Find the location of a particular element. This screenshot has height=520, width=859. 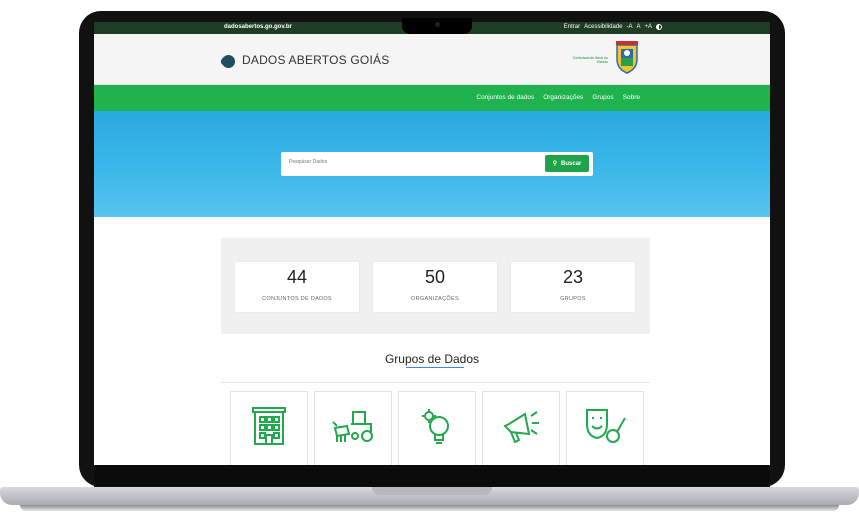

section-divider is located at coordinates (435, 382).